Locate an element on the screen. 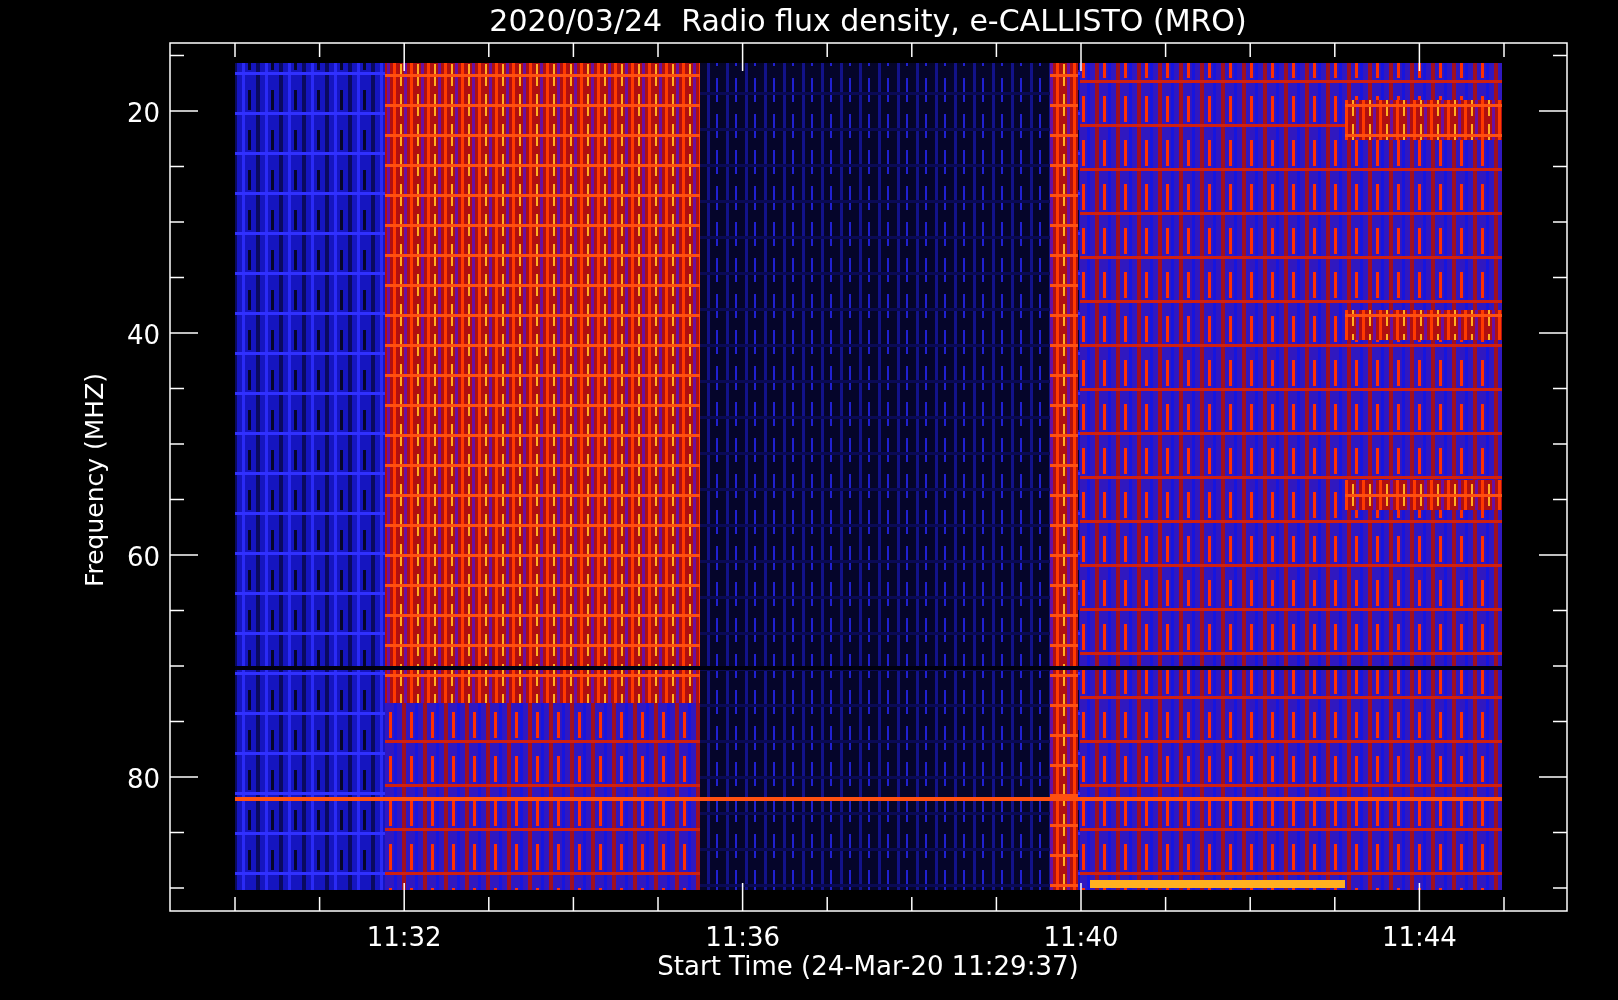 This screenshot has width=1618, height=1000. tick-label: 11:40 is located at coordinates (1081, 937).